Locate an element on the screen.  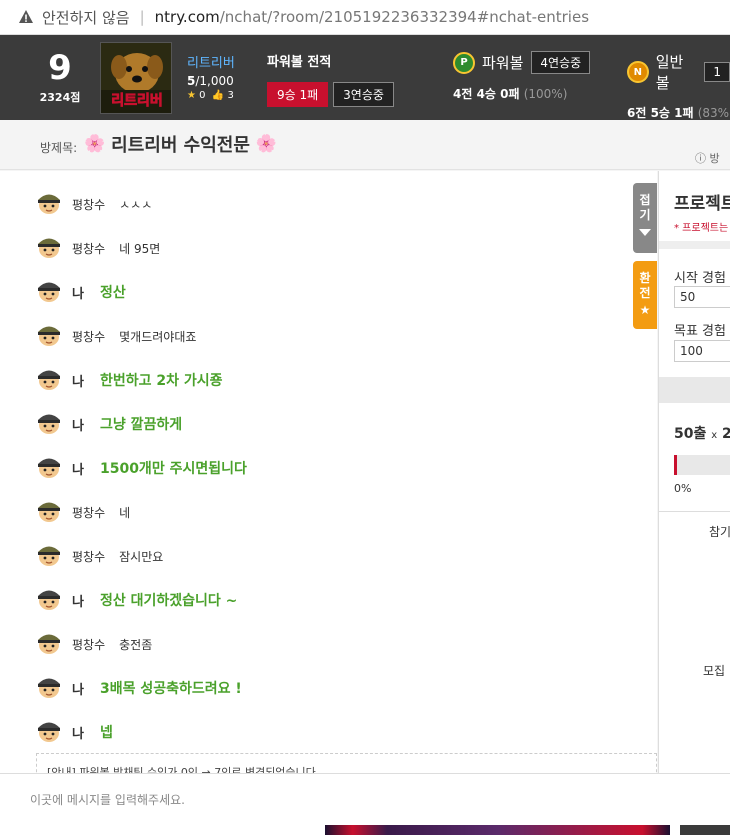
chat-message: 나 정산 대기하겠습니다 ~ is located at coordinates (136, 600).